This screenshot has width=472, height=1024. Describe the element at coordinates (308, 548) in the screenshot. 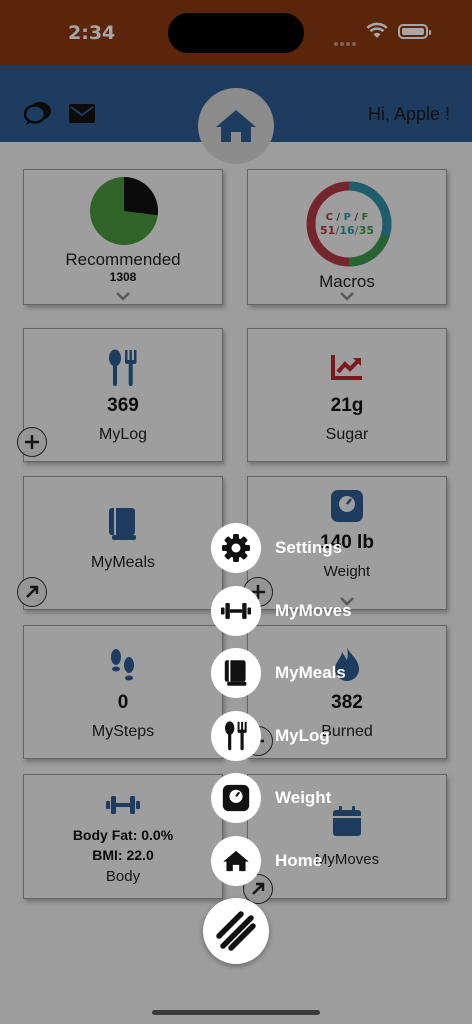

I see `fab-settings-label: Settings` at that location.